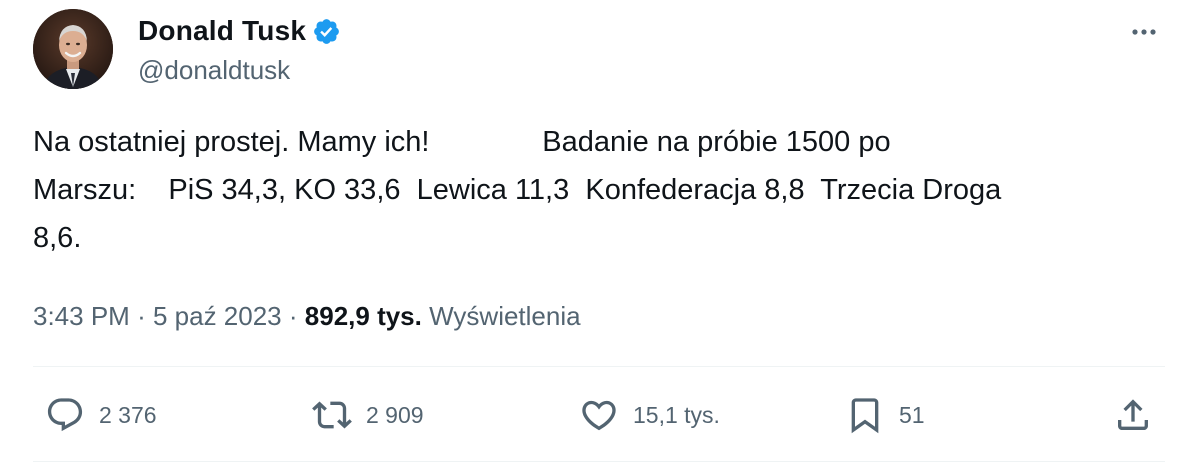  I want to click on reply-bubble-icon, so click(65, 415).